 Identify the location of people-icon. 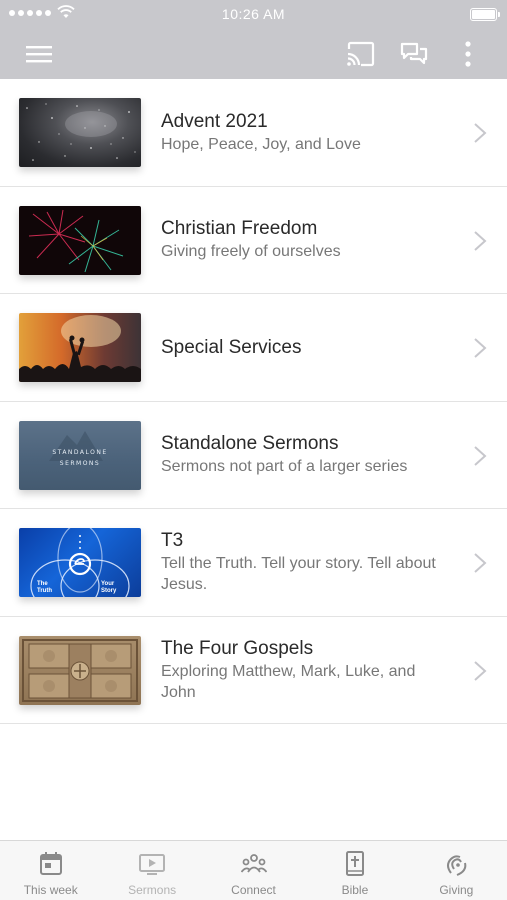
(253, 863).